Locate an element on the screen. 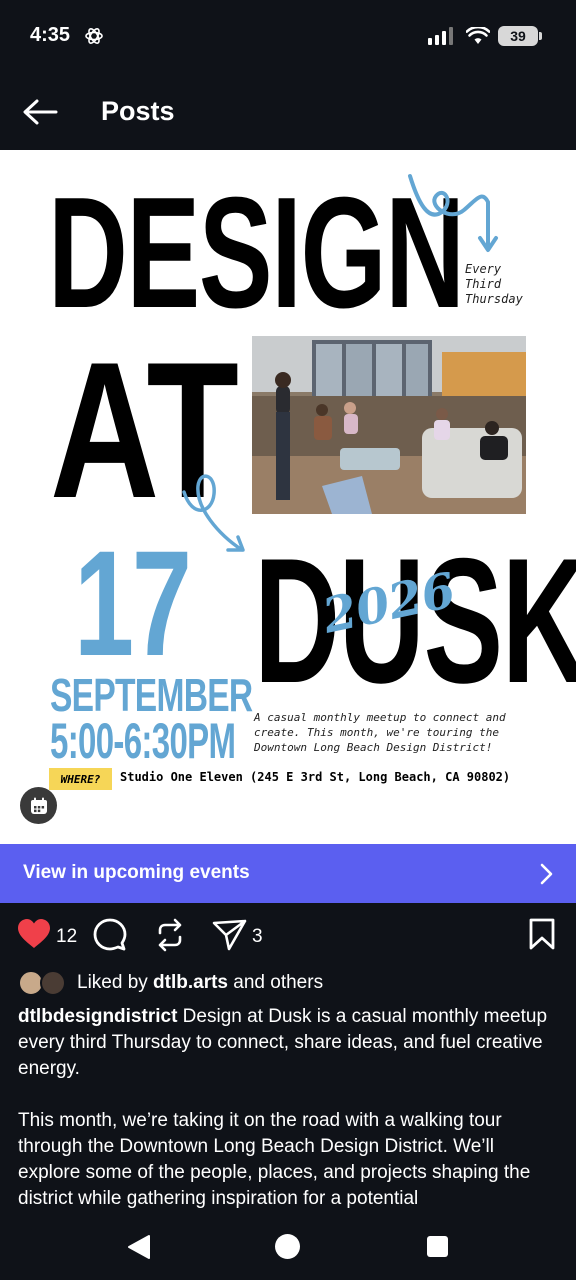  poster-day: 17 is located at coordinates (133, 603).